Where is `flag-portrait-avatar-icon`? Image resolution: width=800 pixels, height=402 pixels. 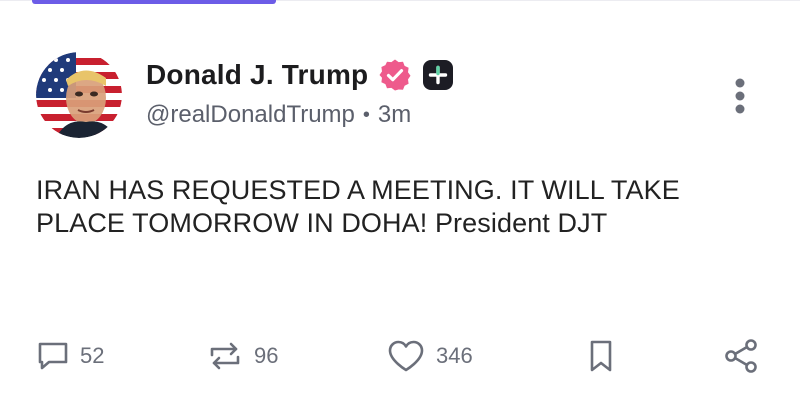 flag-portrait-avatar-icon is located at coordinates (79, 95).